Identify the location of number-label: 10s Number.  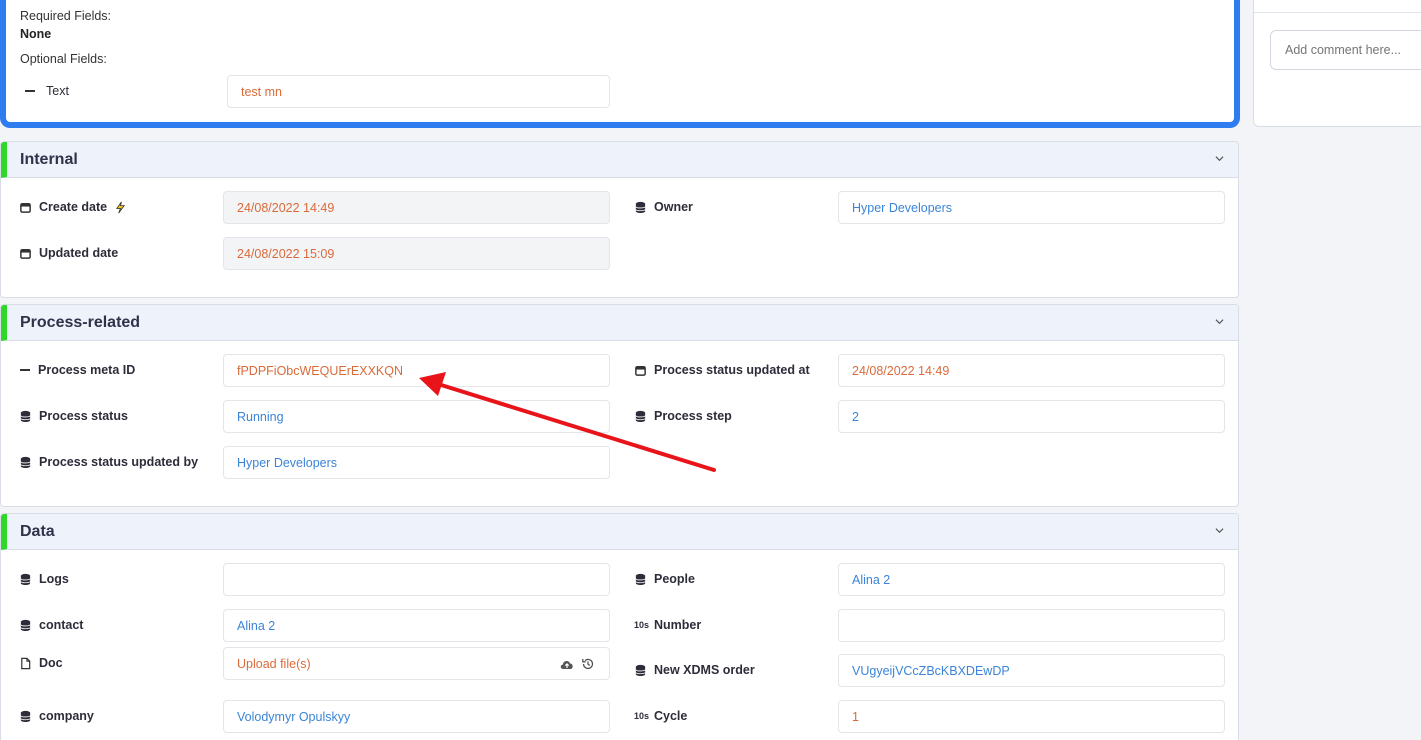
(667, 625).